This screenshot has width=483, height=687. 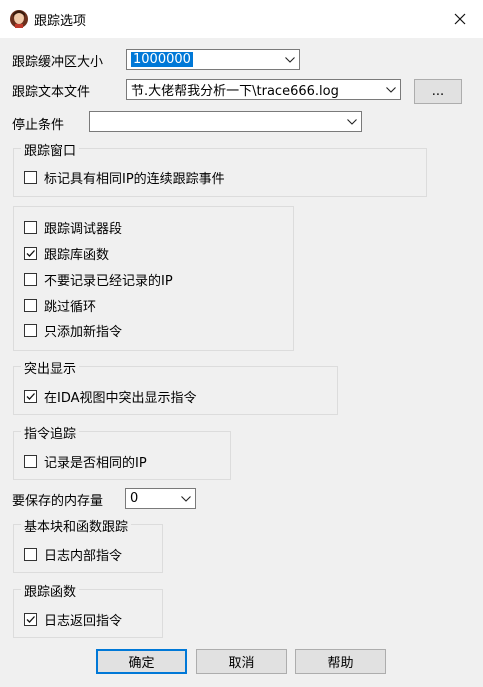 I want to click on function-trace-group-title: 跟踪函数, so click(x=50, y=590).